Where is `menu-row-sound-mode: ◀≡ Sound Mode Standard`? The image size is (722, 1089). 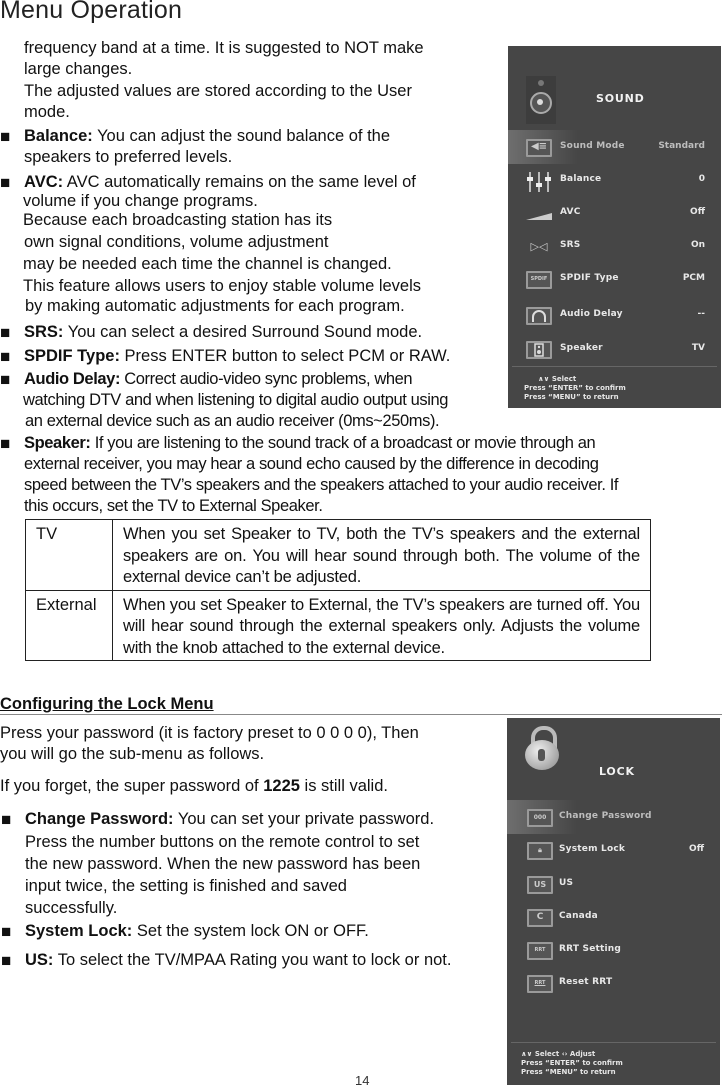 menu-row-sound-mode: ◀≡ Sound Mode Standard is located at coordinates (614, 147).